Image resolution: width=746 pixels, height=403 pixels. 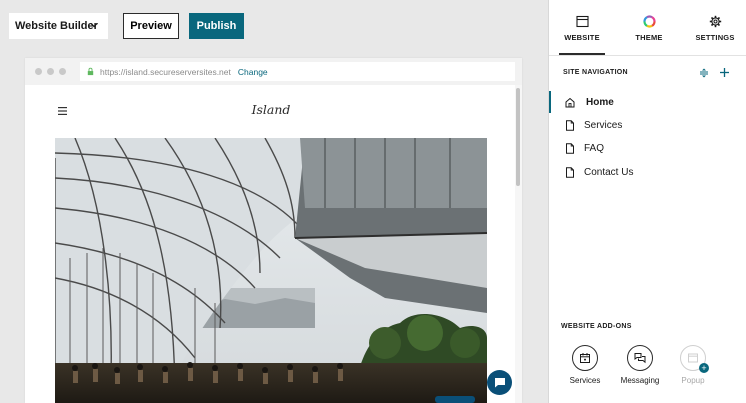 What do you see at coordinates (603, 125) in the screenshot?
I see `nav-item-label: Services` at bounding box center [603, 125].